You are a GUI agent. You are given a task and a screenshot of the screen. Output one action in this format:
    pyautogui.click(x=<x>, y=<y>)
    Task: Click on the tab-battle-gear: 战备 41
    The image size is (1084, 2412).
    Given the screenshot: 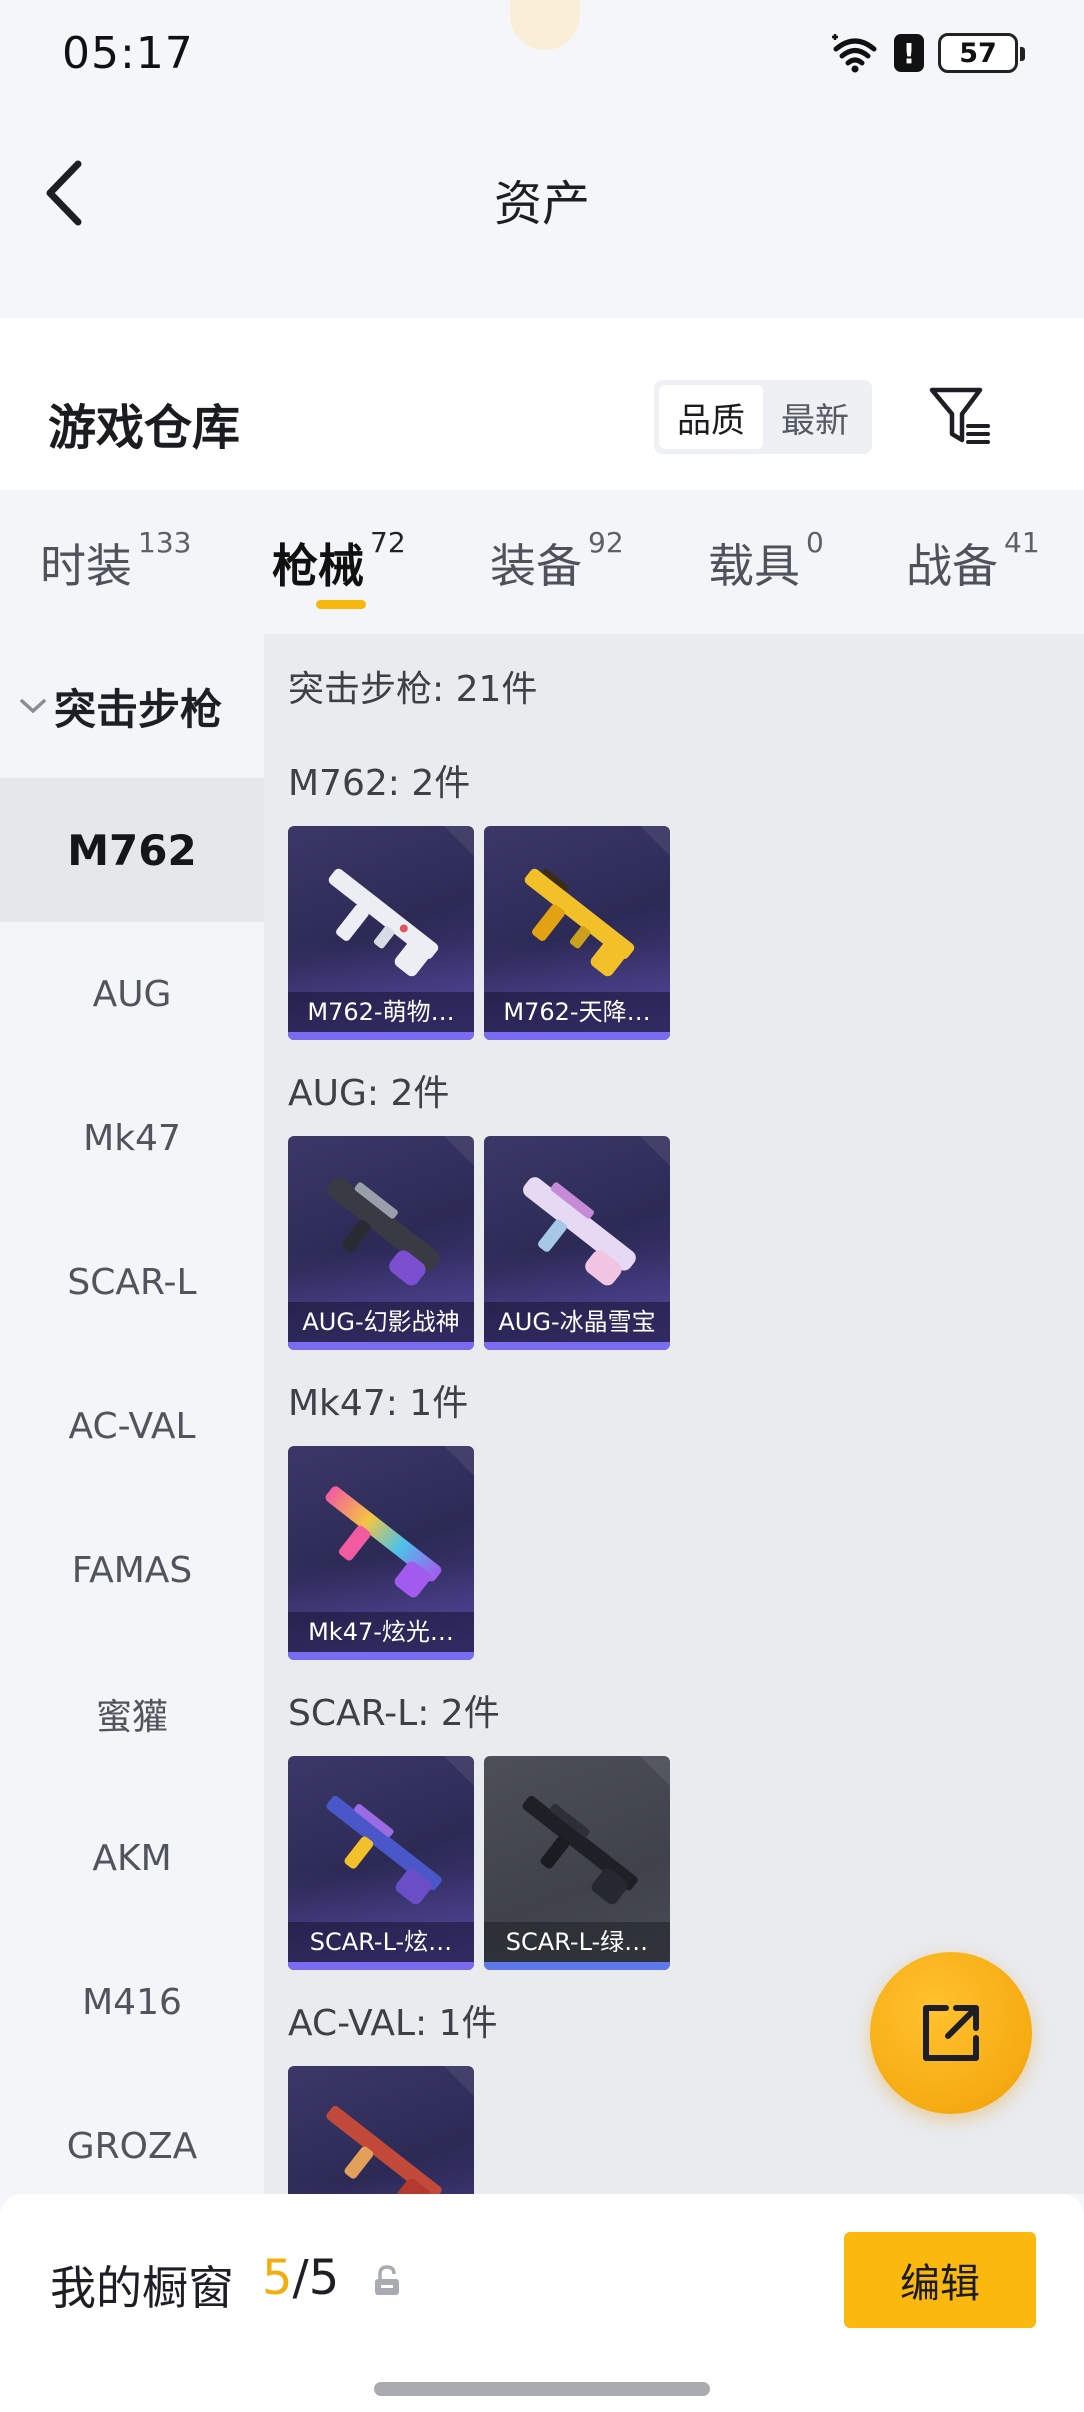 What is the action you would take?
    pyautogui.click(x=973, y=561)
    